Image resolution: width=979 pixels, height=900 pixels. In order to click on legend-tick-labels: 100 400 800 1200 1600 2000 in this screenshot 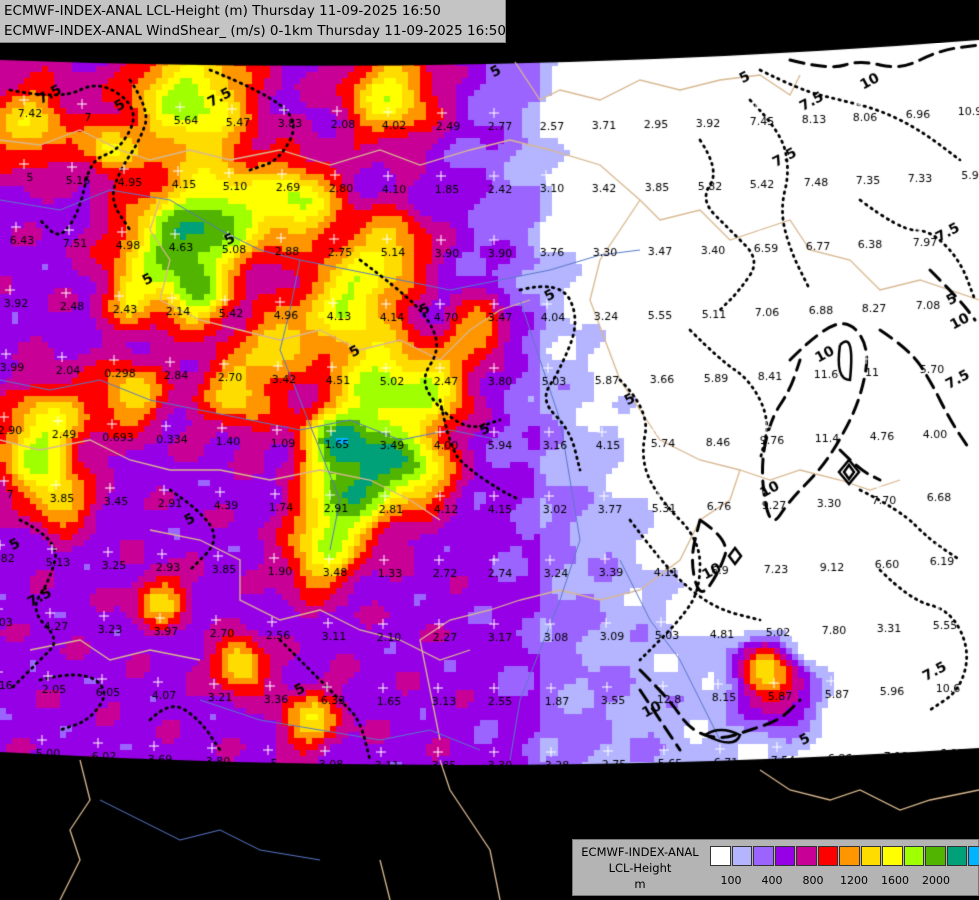, I will do `click(840, 881)`.